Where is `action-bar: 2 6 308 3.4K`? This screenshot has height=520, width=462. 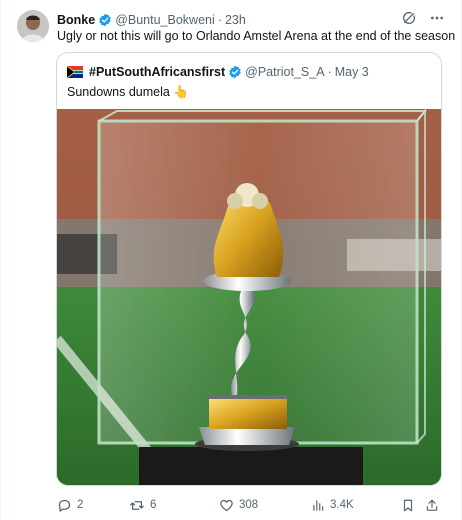
action-bar: 2 6 308 3.4K is located at coordinates (251, 505).